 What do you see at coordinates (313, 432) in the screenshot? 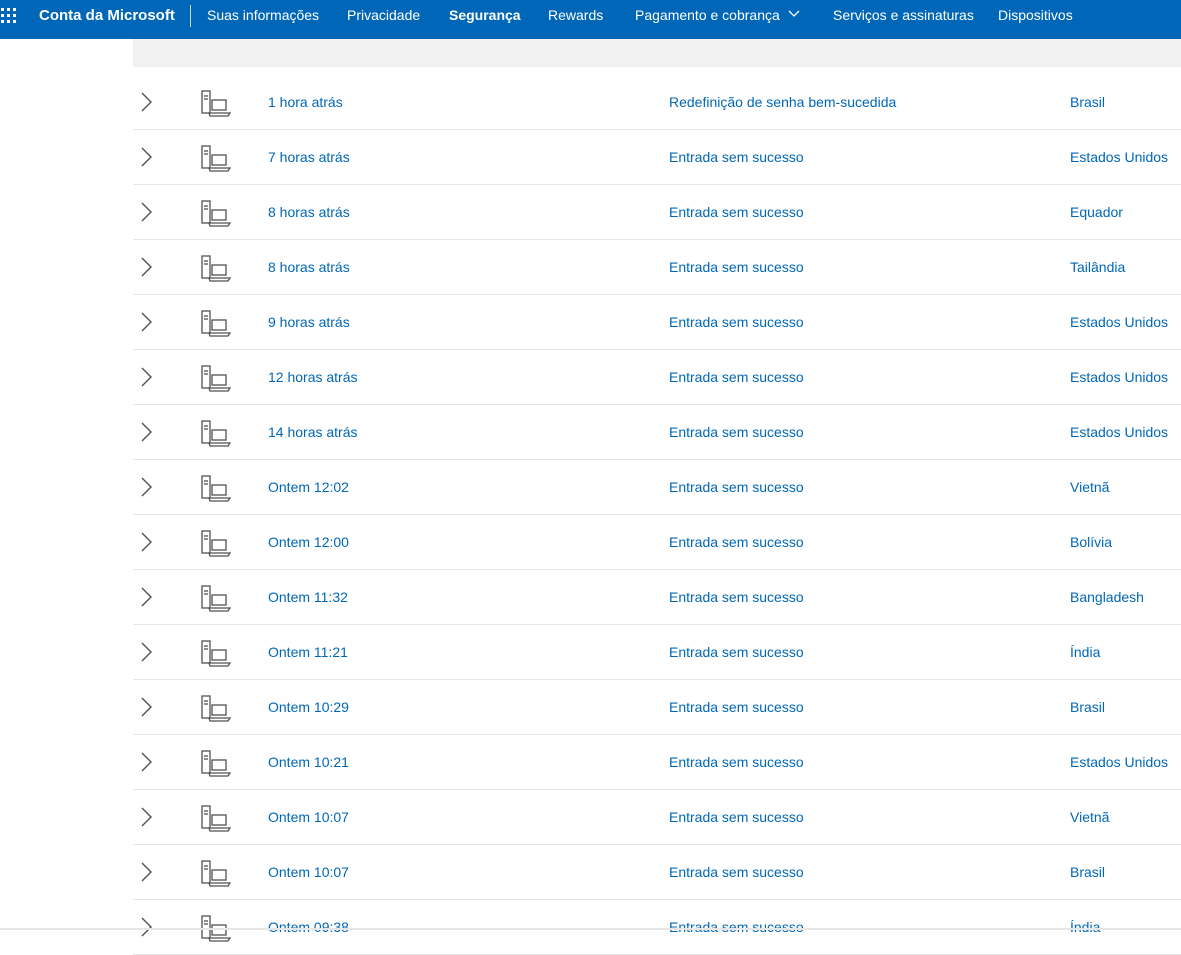
I see `activity-time: 14 horas atrás` at bounding box center [313, 432].